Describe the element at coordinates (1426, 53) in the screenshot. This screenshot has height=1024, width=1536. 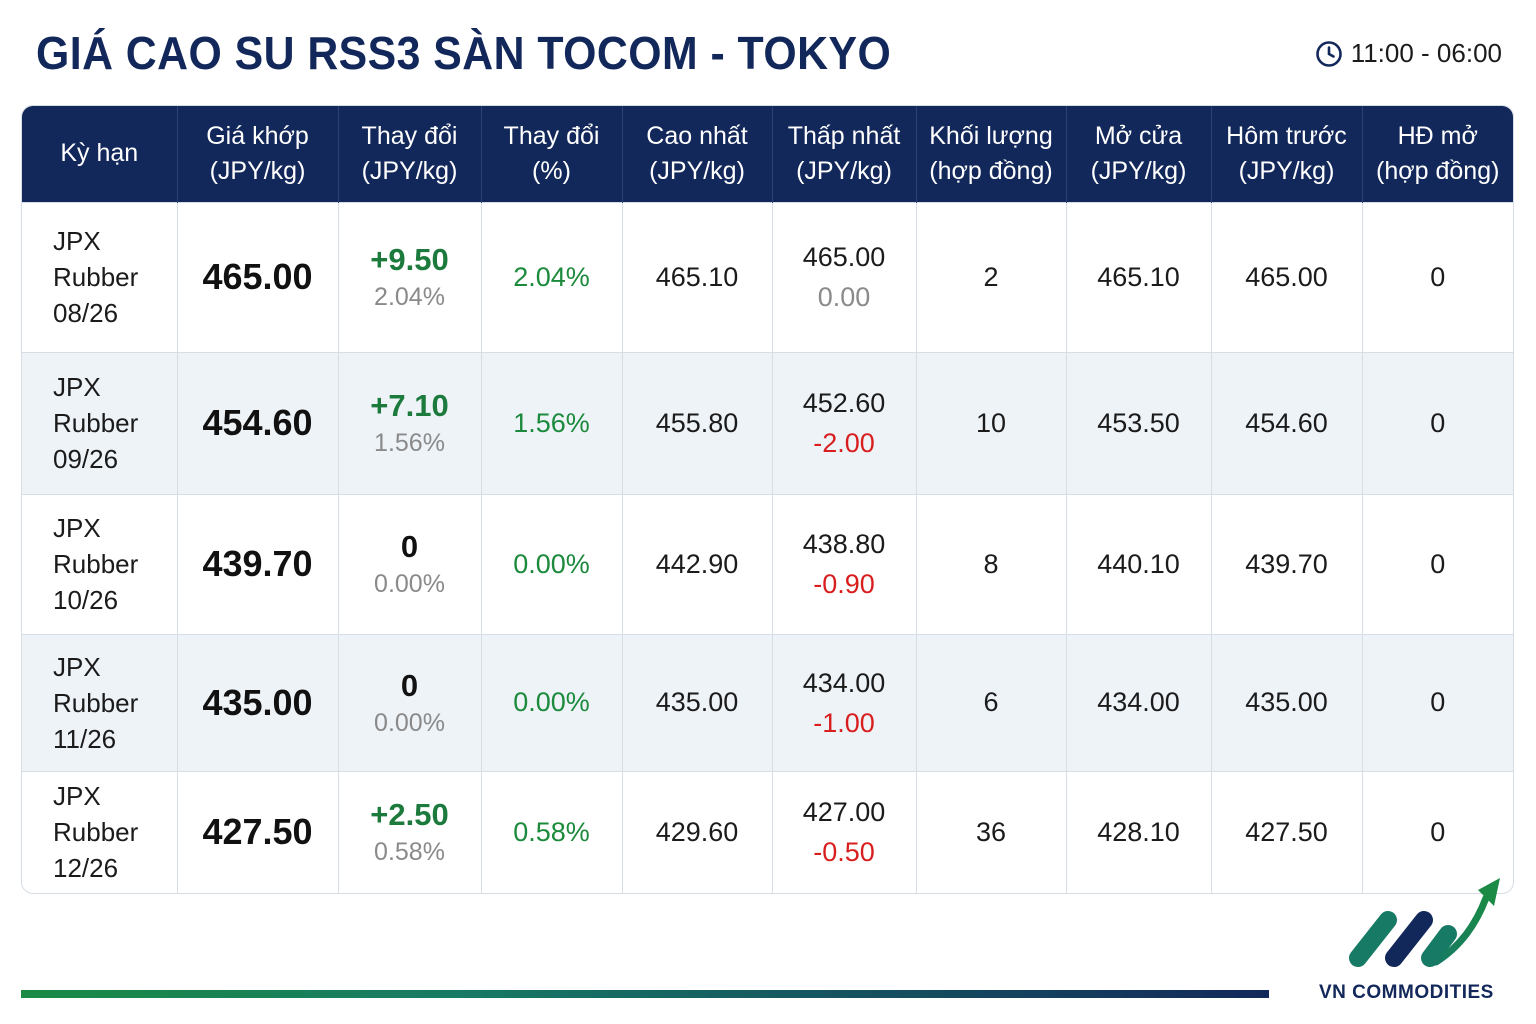
I see `time-range: 11:00 - 06:00` at that location.